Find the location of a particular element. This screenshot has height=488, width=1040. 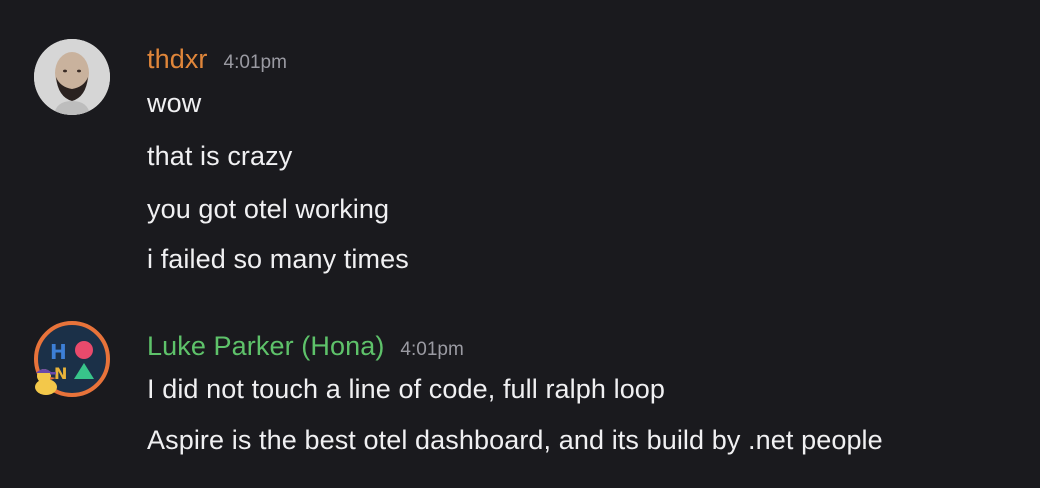

message-text: you got otel working is located at coordinates (268, 209).